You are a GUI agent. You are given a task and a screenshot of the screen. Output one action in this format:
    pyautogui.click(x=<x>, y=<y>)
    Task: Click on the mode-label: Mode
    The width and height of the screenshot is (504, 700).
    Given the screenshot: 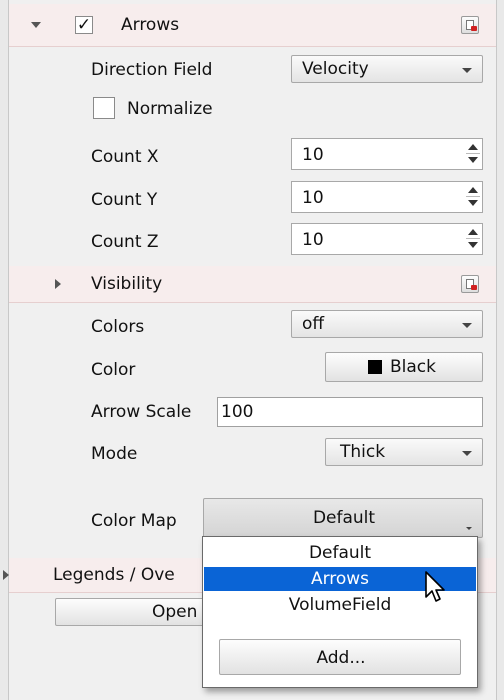 What is the action you would take?
    pyautogui.click(x=114, y=454)
    